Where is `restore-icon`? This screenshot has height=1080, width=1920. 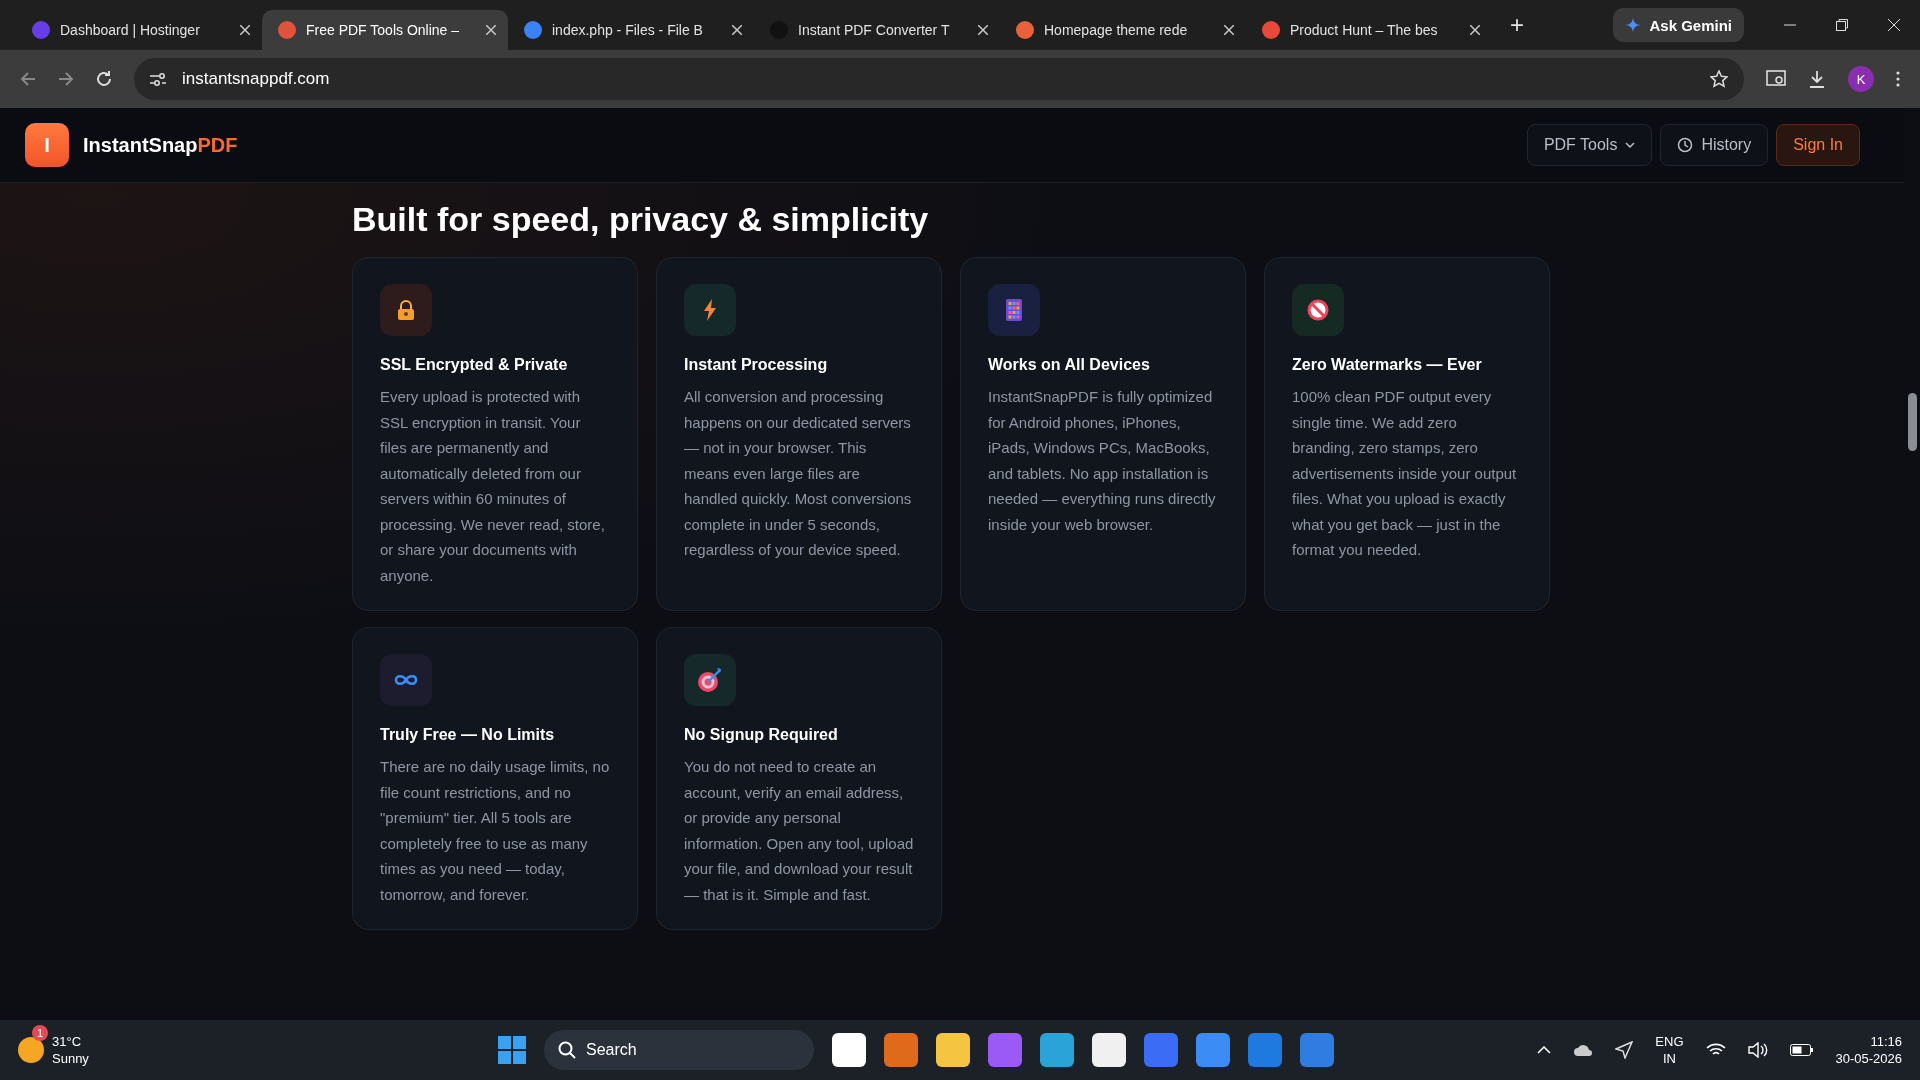 restore-icon is located at coordinates (1842, 25).